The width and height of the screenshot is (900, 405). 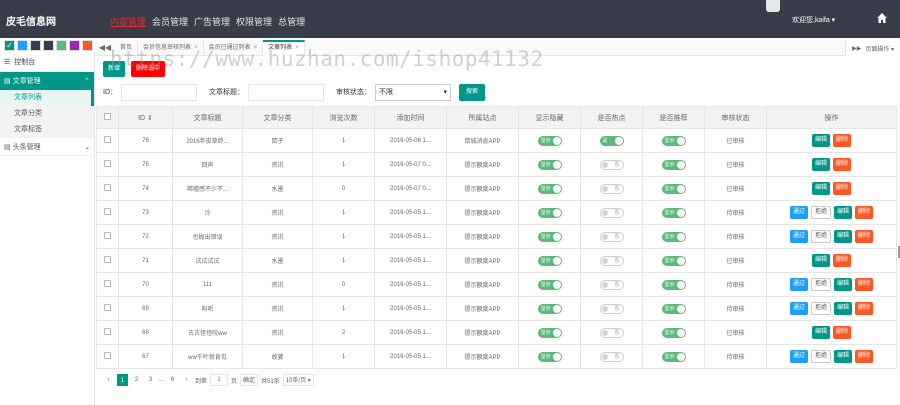 What do you see at coordinates (286, 92) in the screenshot?
I see `title-input` at bounding box center [286, 92].